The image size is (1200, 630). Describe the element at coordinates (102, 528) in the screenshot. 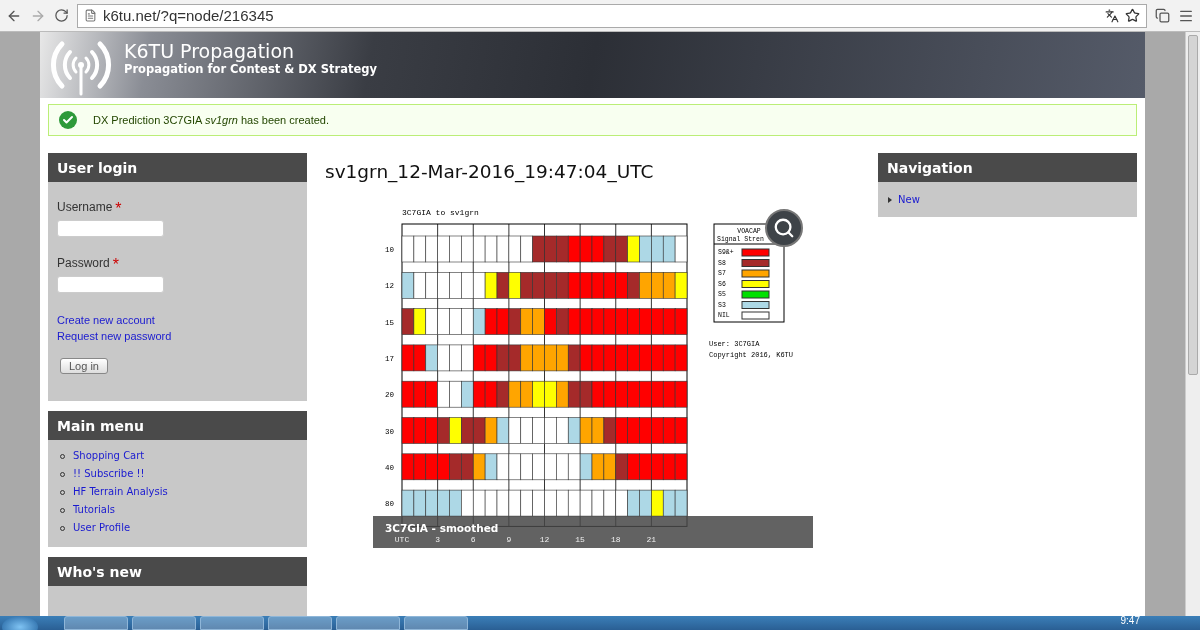

I see `menu-link: User Profile` at that location.